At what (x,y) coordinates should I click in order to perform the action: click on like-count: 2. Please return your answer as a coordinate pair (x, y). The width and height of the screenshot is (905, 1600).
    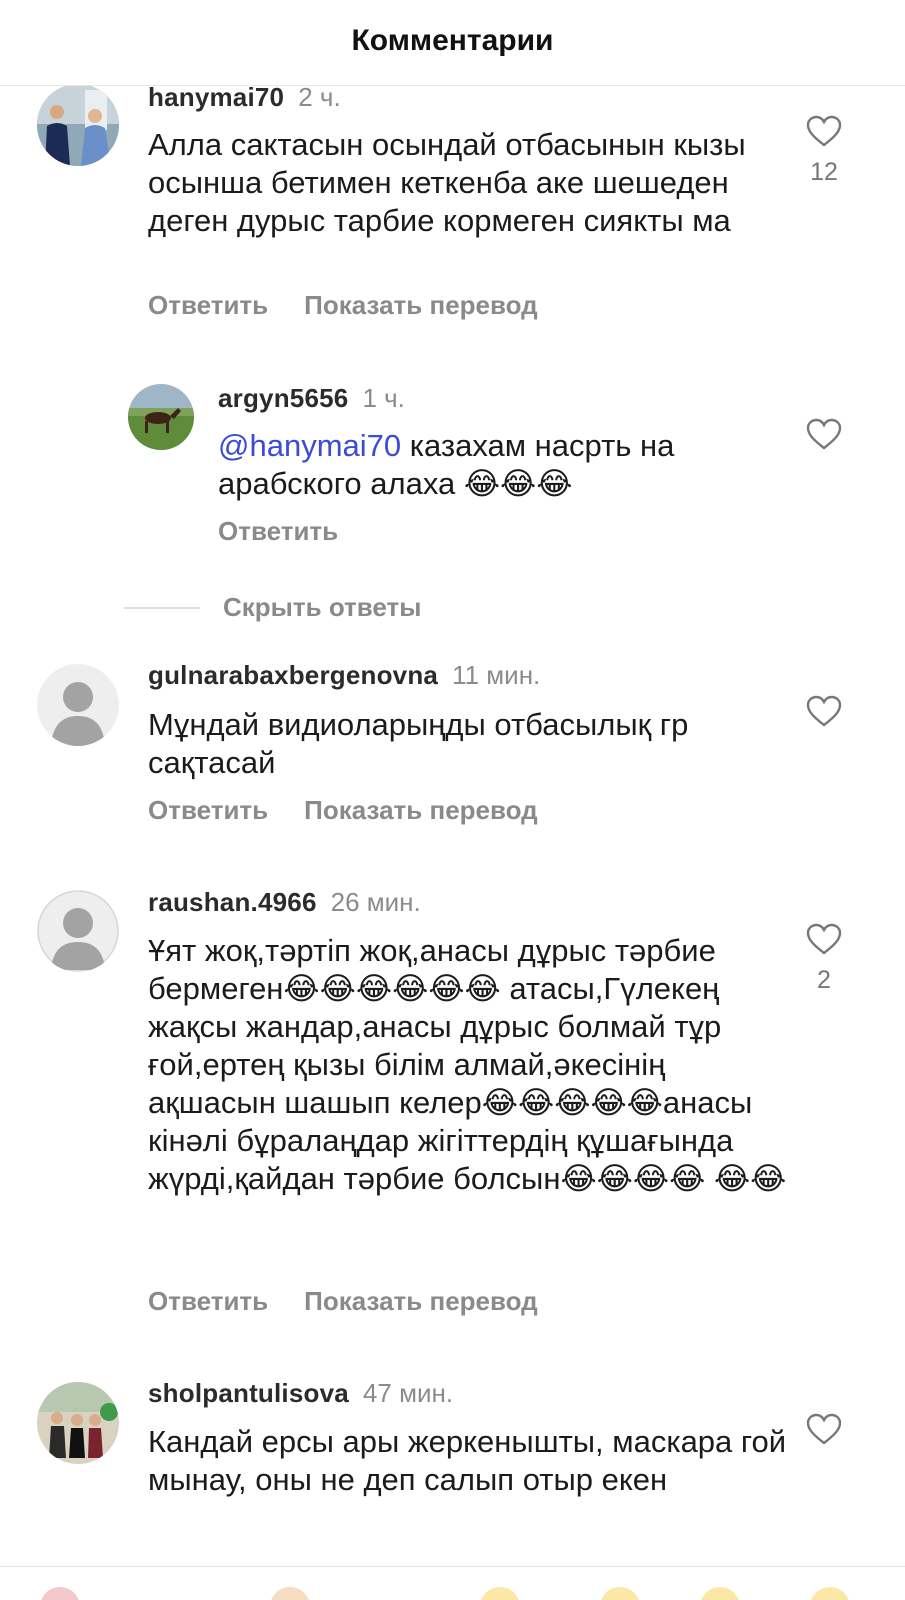
    Looking at the image, I should click on (824, 980).